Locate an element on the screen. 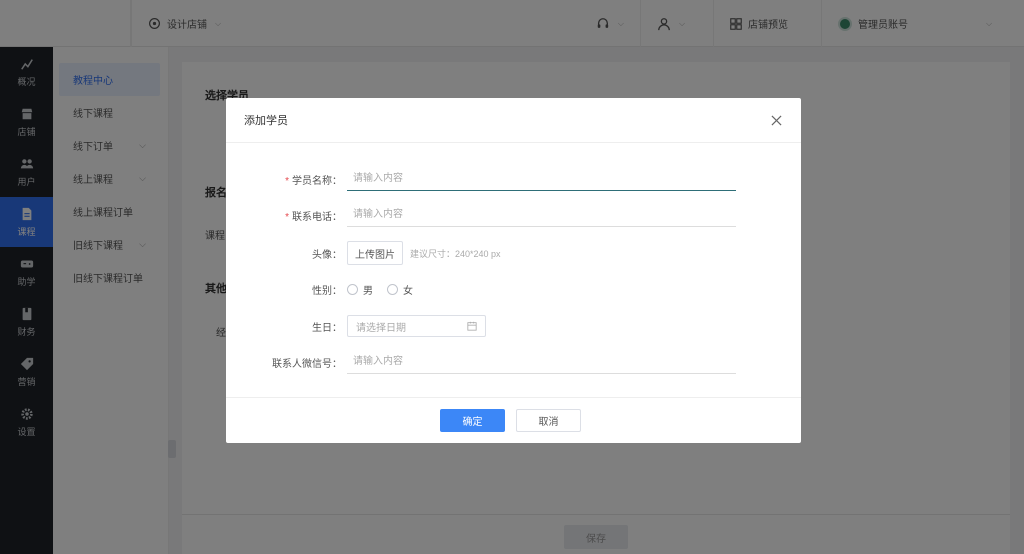 This screenshot has height=554, width=1024. avatar-label: 头像： is located at coordinates (327, 255).